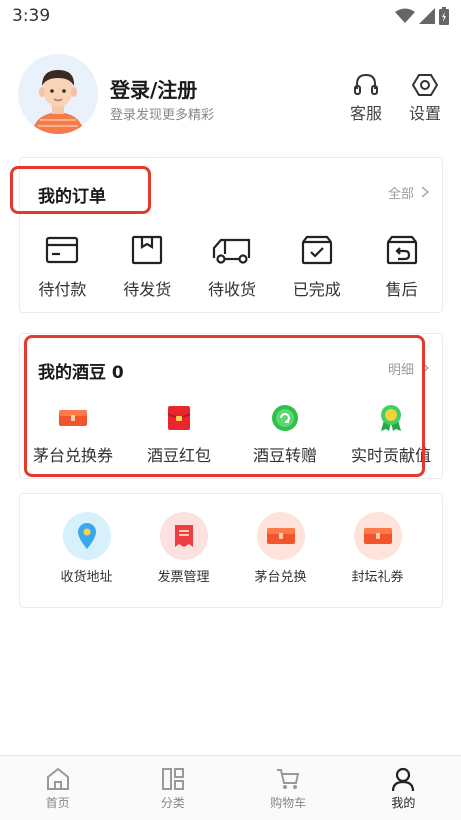 This screenshot has width=461, height=820. I want to click on order-pending-shipment: 待发货, so click(147, 267).